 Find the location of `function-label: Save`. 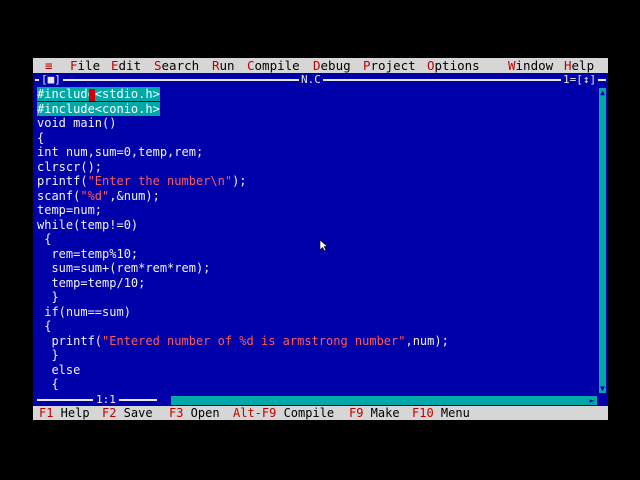

function-label: Save is located at coordinates (134, 413).